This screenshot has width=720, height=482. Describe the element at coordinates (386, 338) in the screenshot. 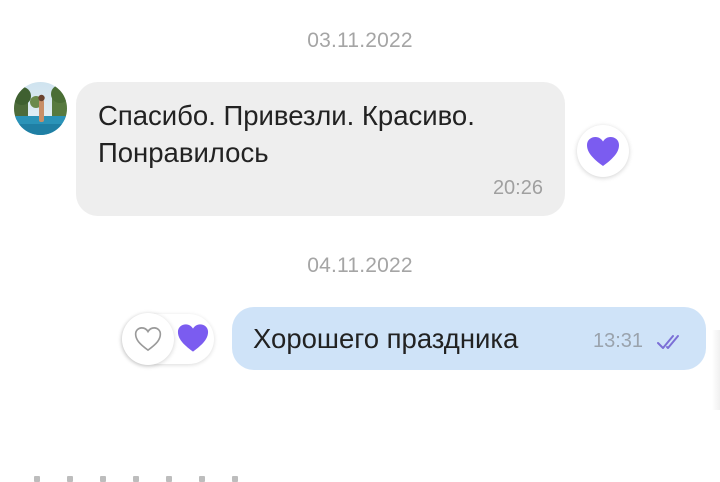

I see `outgoing-message-text: Хорошего праздника` at that location.